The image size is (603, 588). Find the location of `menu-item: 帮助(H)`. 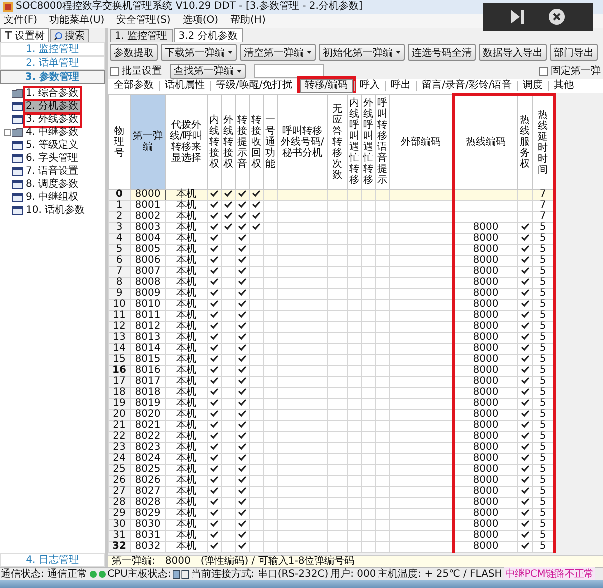

menu-item: 帮助(H) is located at coordinates (248, 21).